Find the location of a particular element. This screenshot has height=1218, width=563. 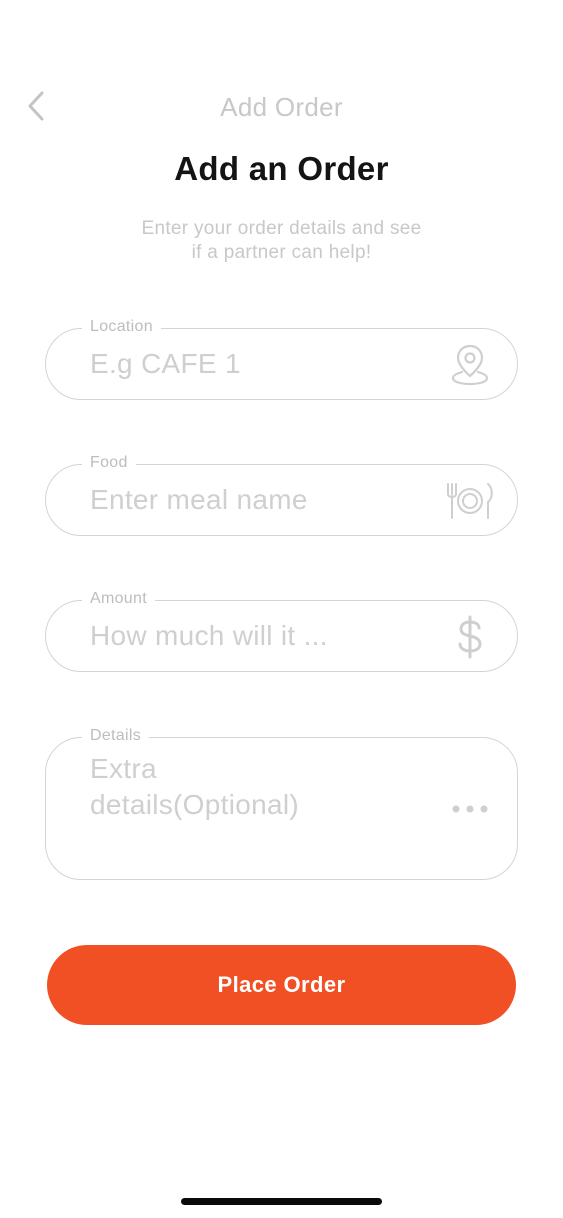

food-field: Food is located at coordinates (281, 494).